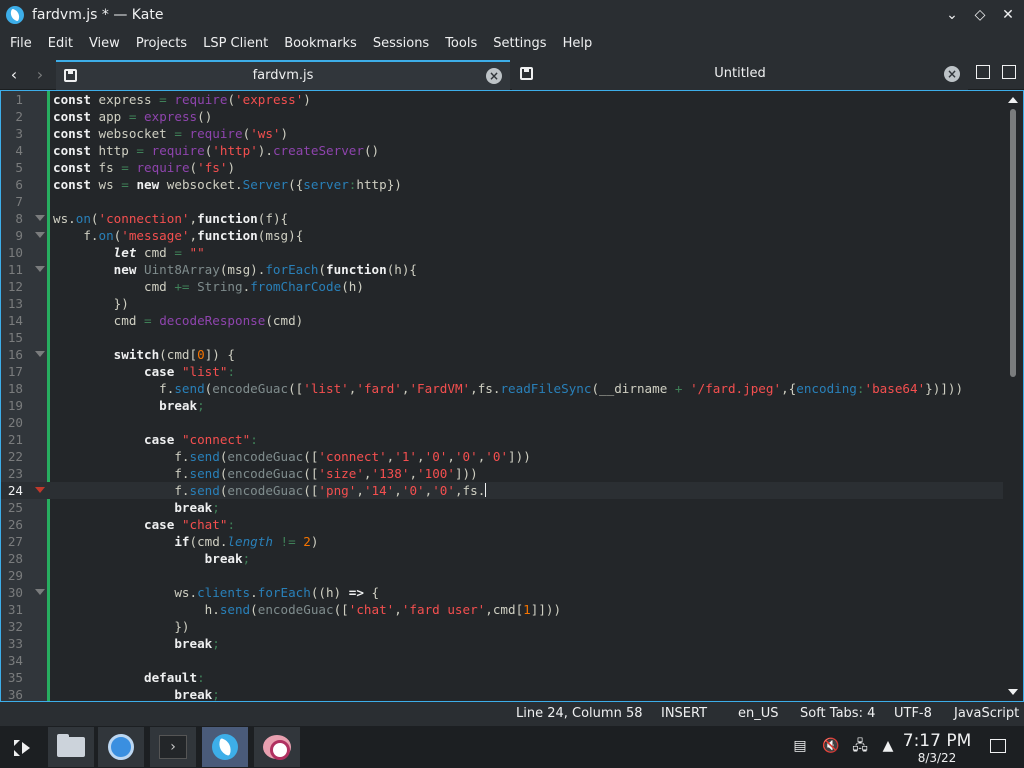  What do you see at coordinates (71, 747) in the screenshot?
I see `taskbar-file-manager` at bounding box center [71, 747].